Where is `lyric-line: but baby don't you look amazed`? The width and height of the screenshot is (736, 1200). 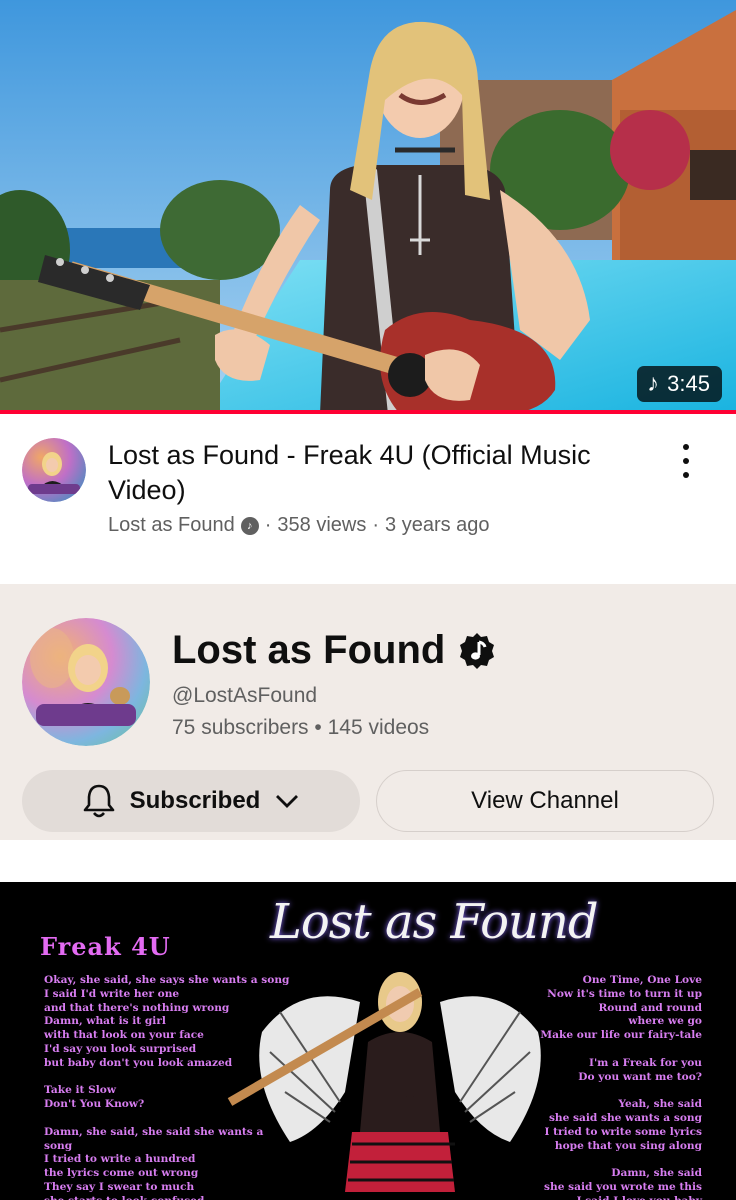 lyric-line: but baby don't you look amazed is located at coordinates (138, 1062).